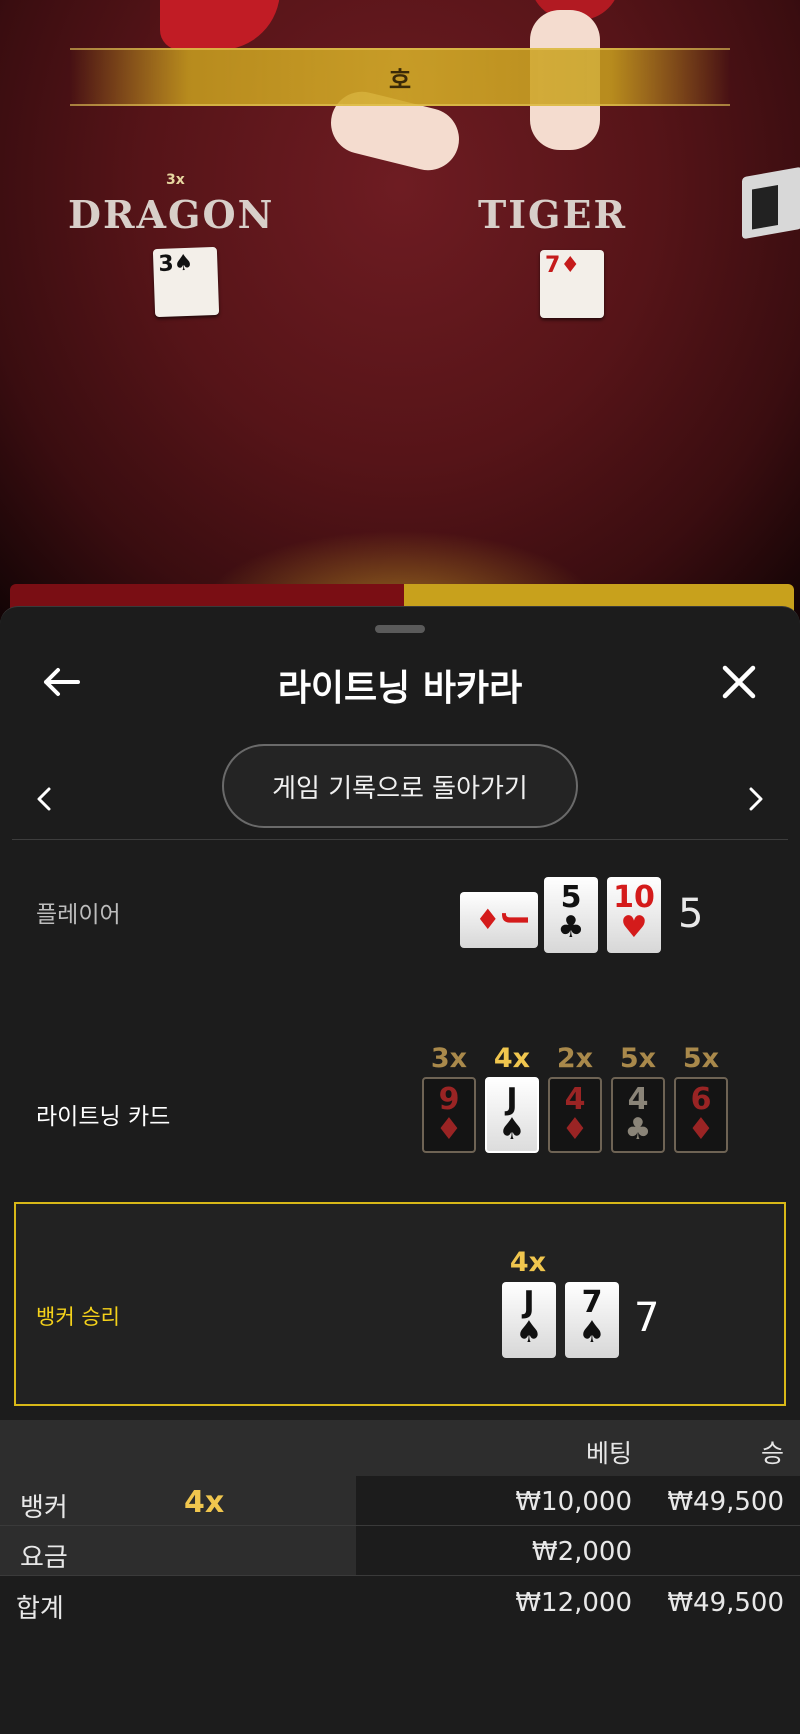  Describe the element at coordinates (78, 915) in the screenshot. I see `player-label: 플레이어` at that location.